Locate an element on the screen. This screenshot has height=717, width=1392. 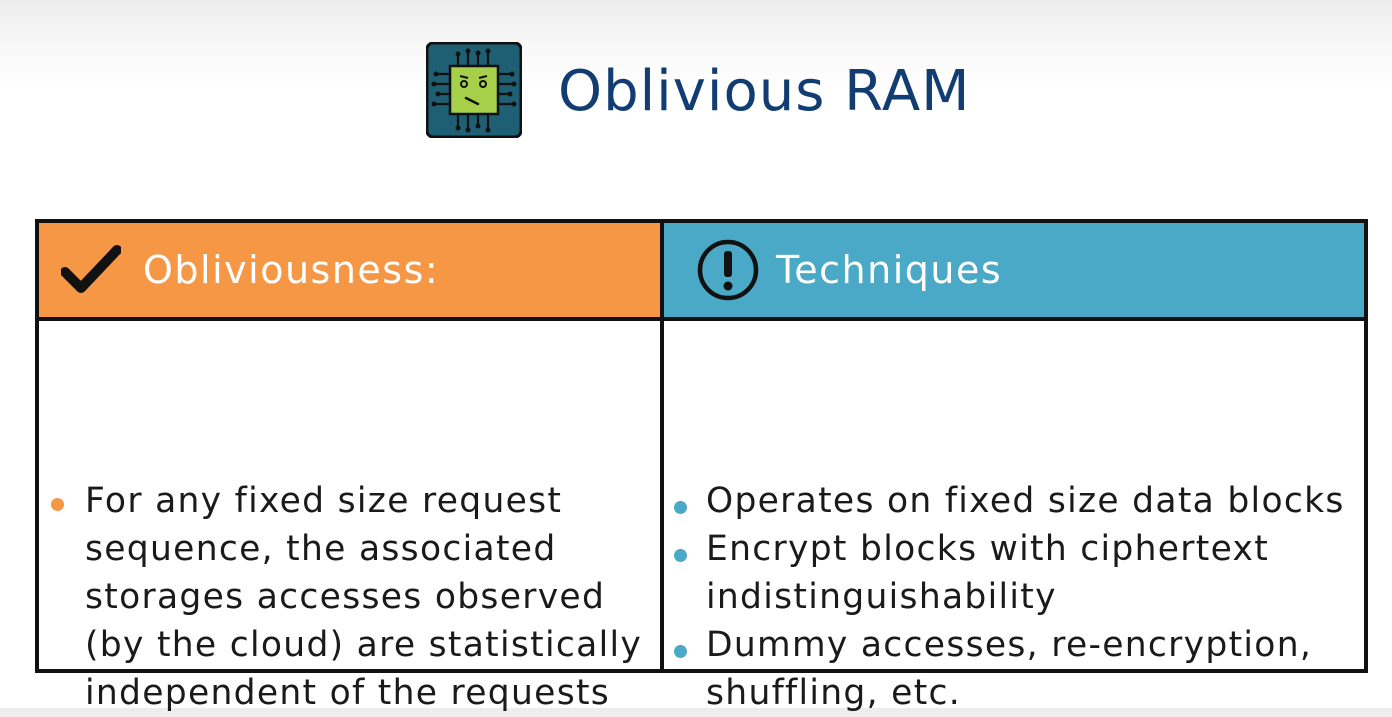
slide-title-area: Oblivious RAM is located at coordinates (698, 90).